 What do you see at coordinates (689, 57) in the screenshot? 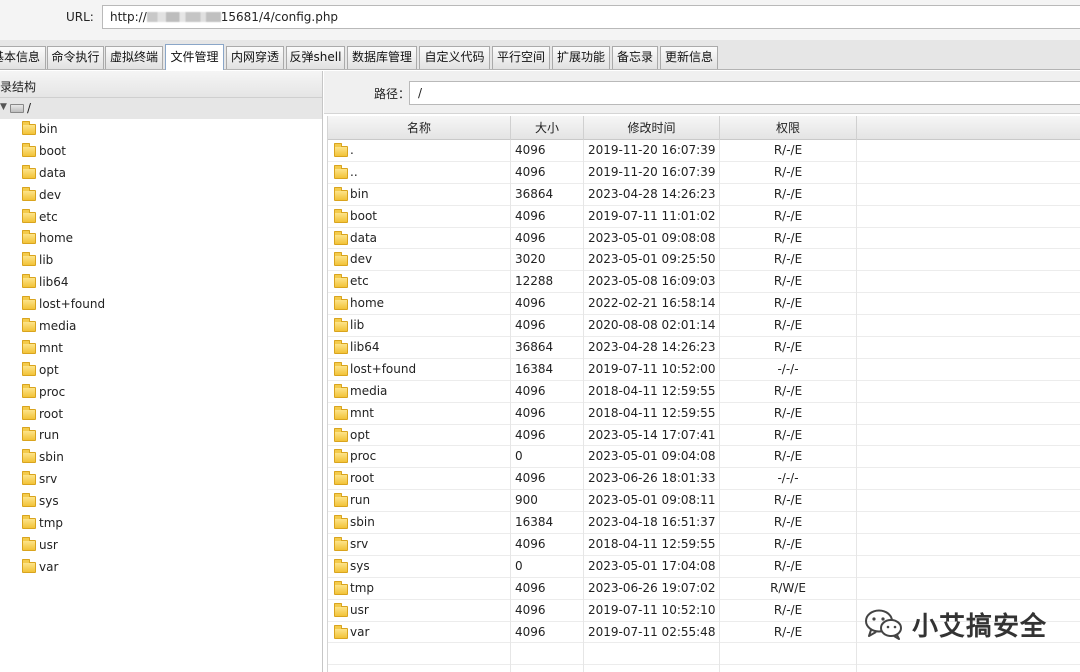
I see `tab-update-info: 更新信息` at bounding box center [689, 57].